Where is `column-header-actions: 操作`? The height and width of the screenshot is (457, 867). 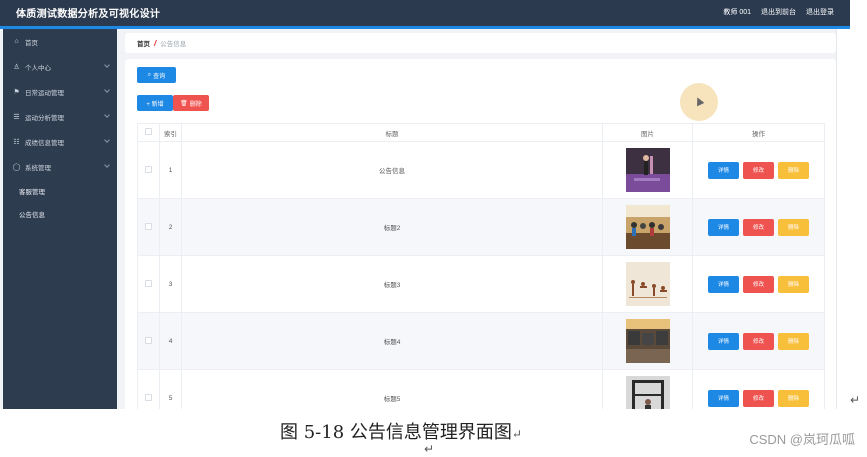 column-header-actions: 操作 is located at coordinates (758, 132).